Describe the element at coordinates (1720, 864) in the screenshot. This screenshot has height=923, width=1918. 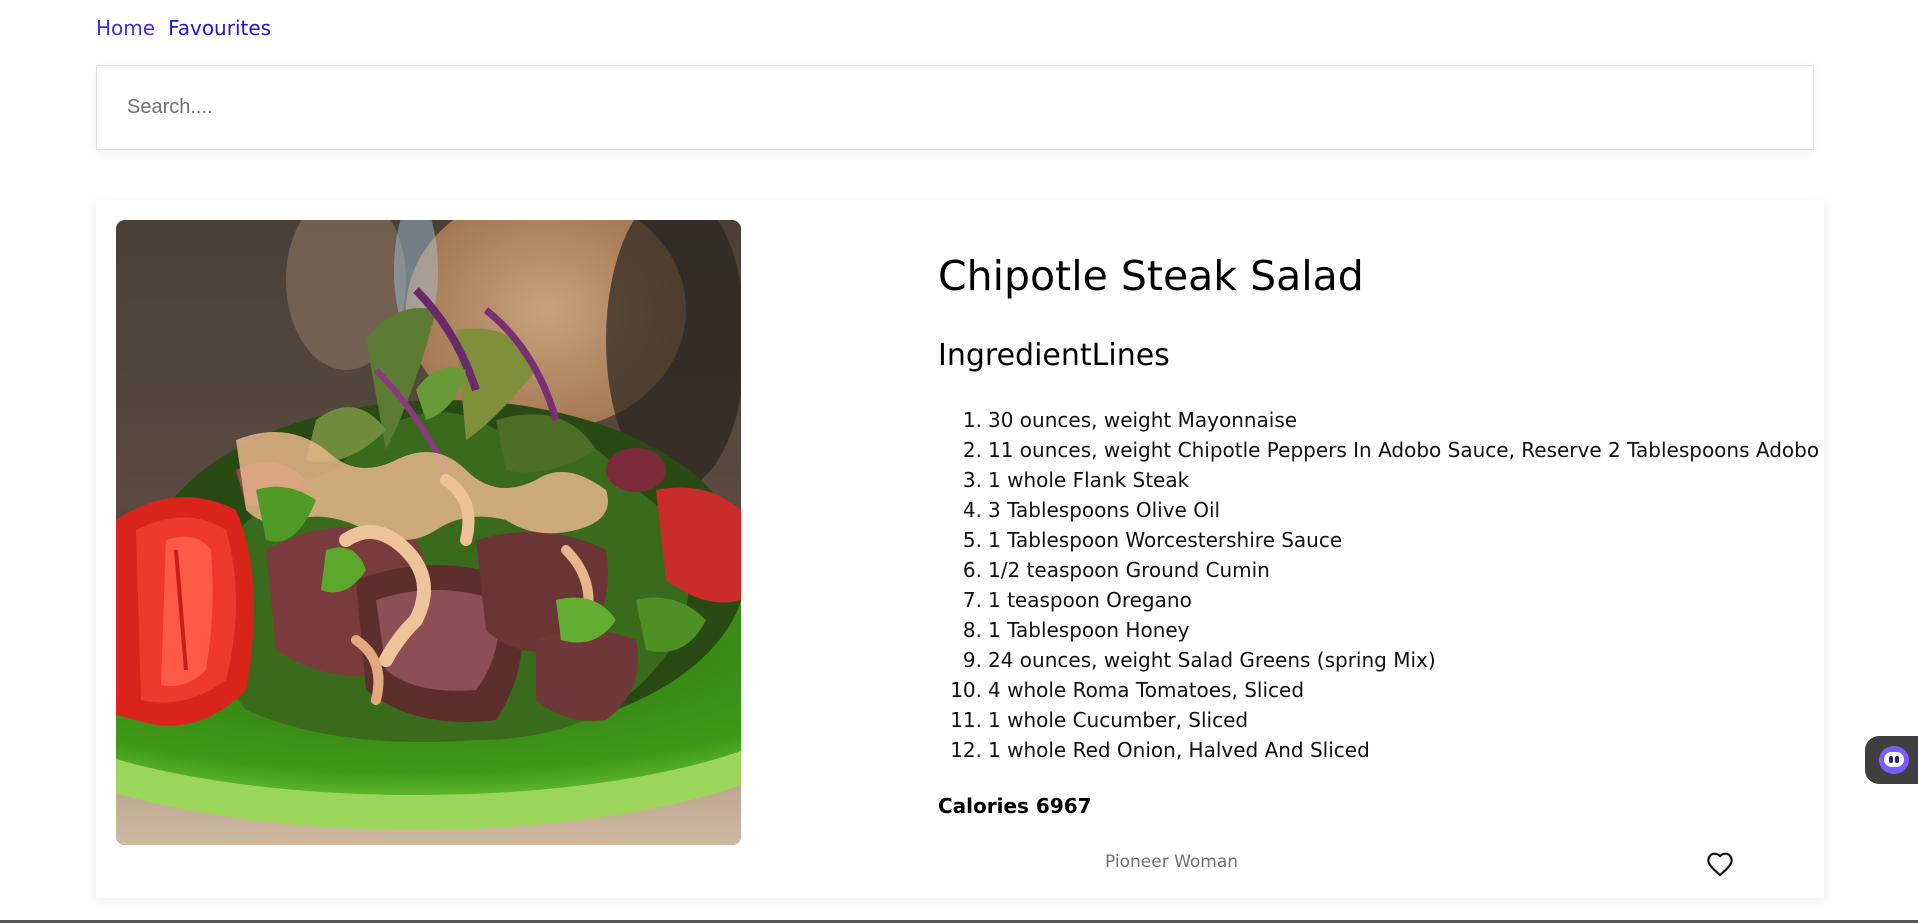
I see `heart-outline-icon` at that location.